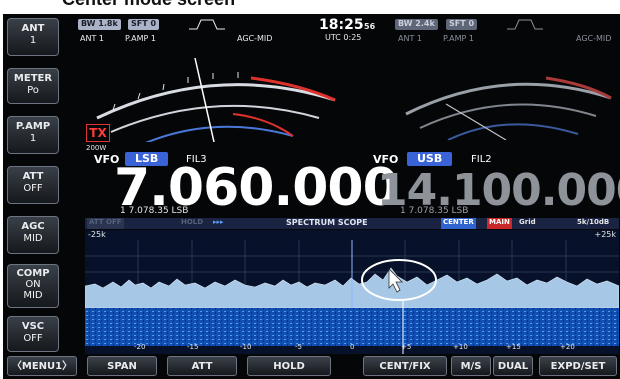 This screenshot has height=379, width=620. What do you see at coordinates (99, 24) in the screenshot?
I see `main-bw-badge: BW 1.8k` at bounding box center [99, 24].